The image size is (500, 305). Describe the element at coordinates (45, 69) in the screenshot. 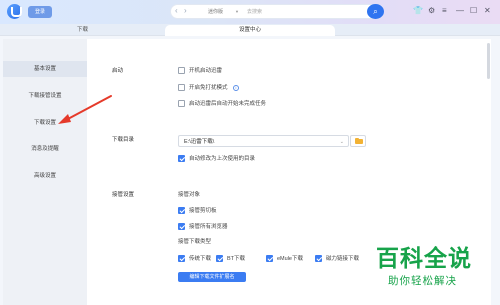

I see `sidebar-item-basic: 基本设置` at that location.